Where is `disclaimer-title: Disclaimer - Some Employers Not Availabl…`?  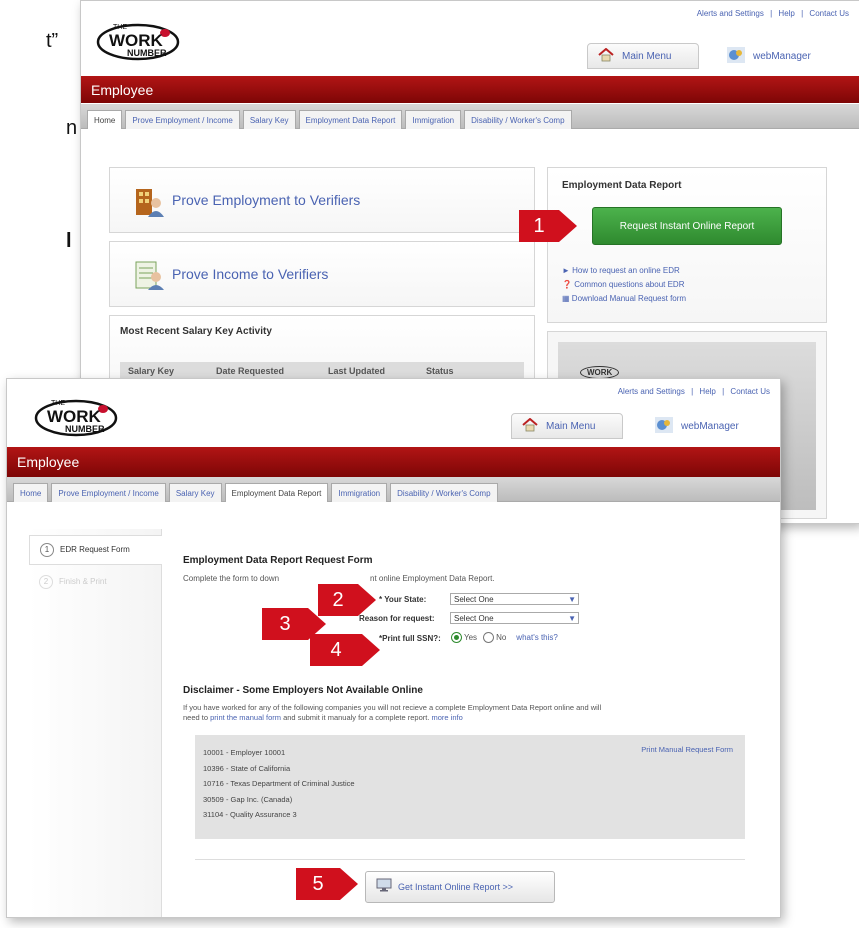 disclaimer-title: Disclaimer - Some Employers Not Availabl… is located at coordinates (303, 690).